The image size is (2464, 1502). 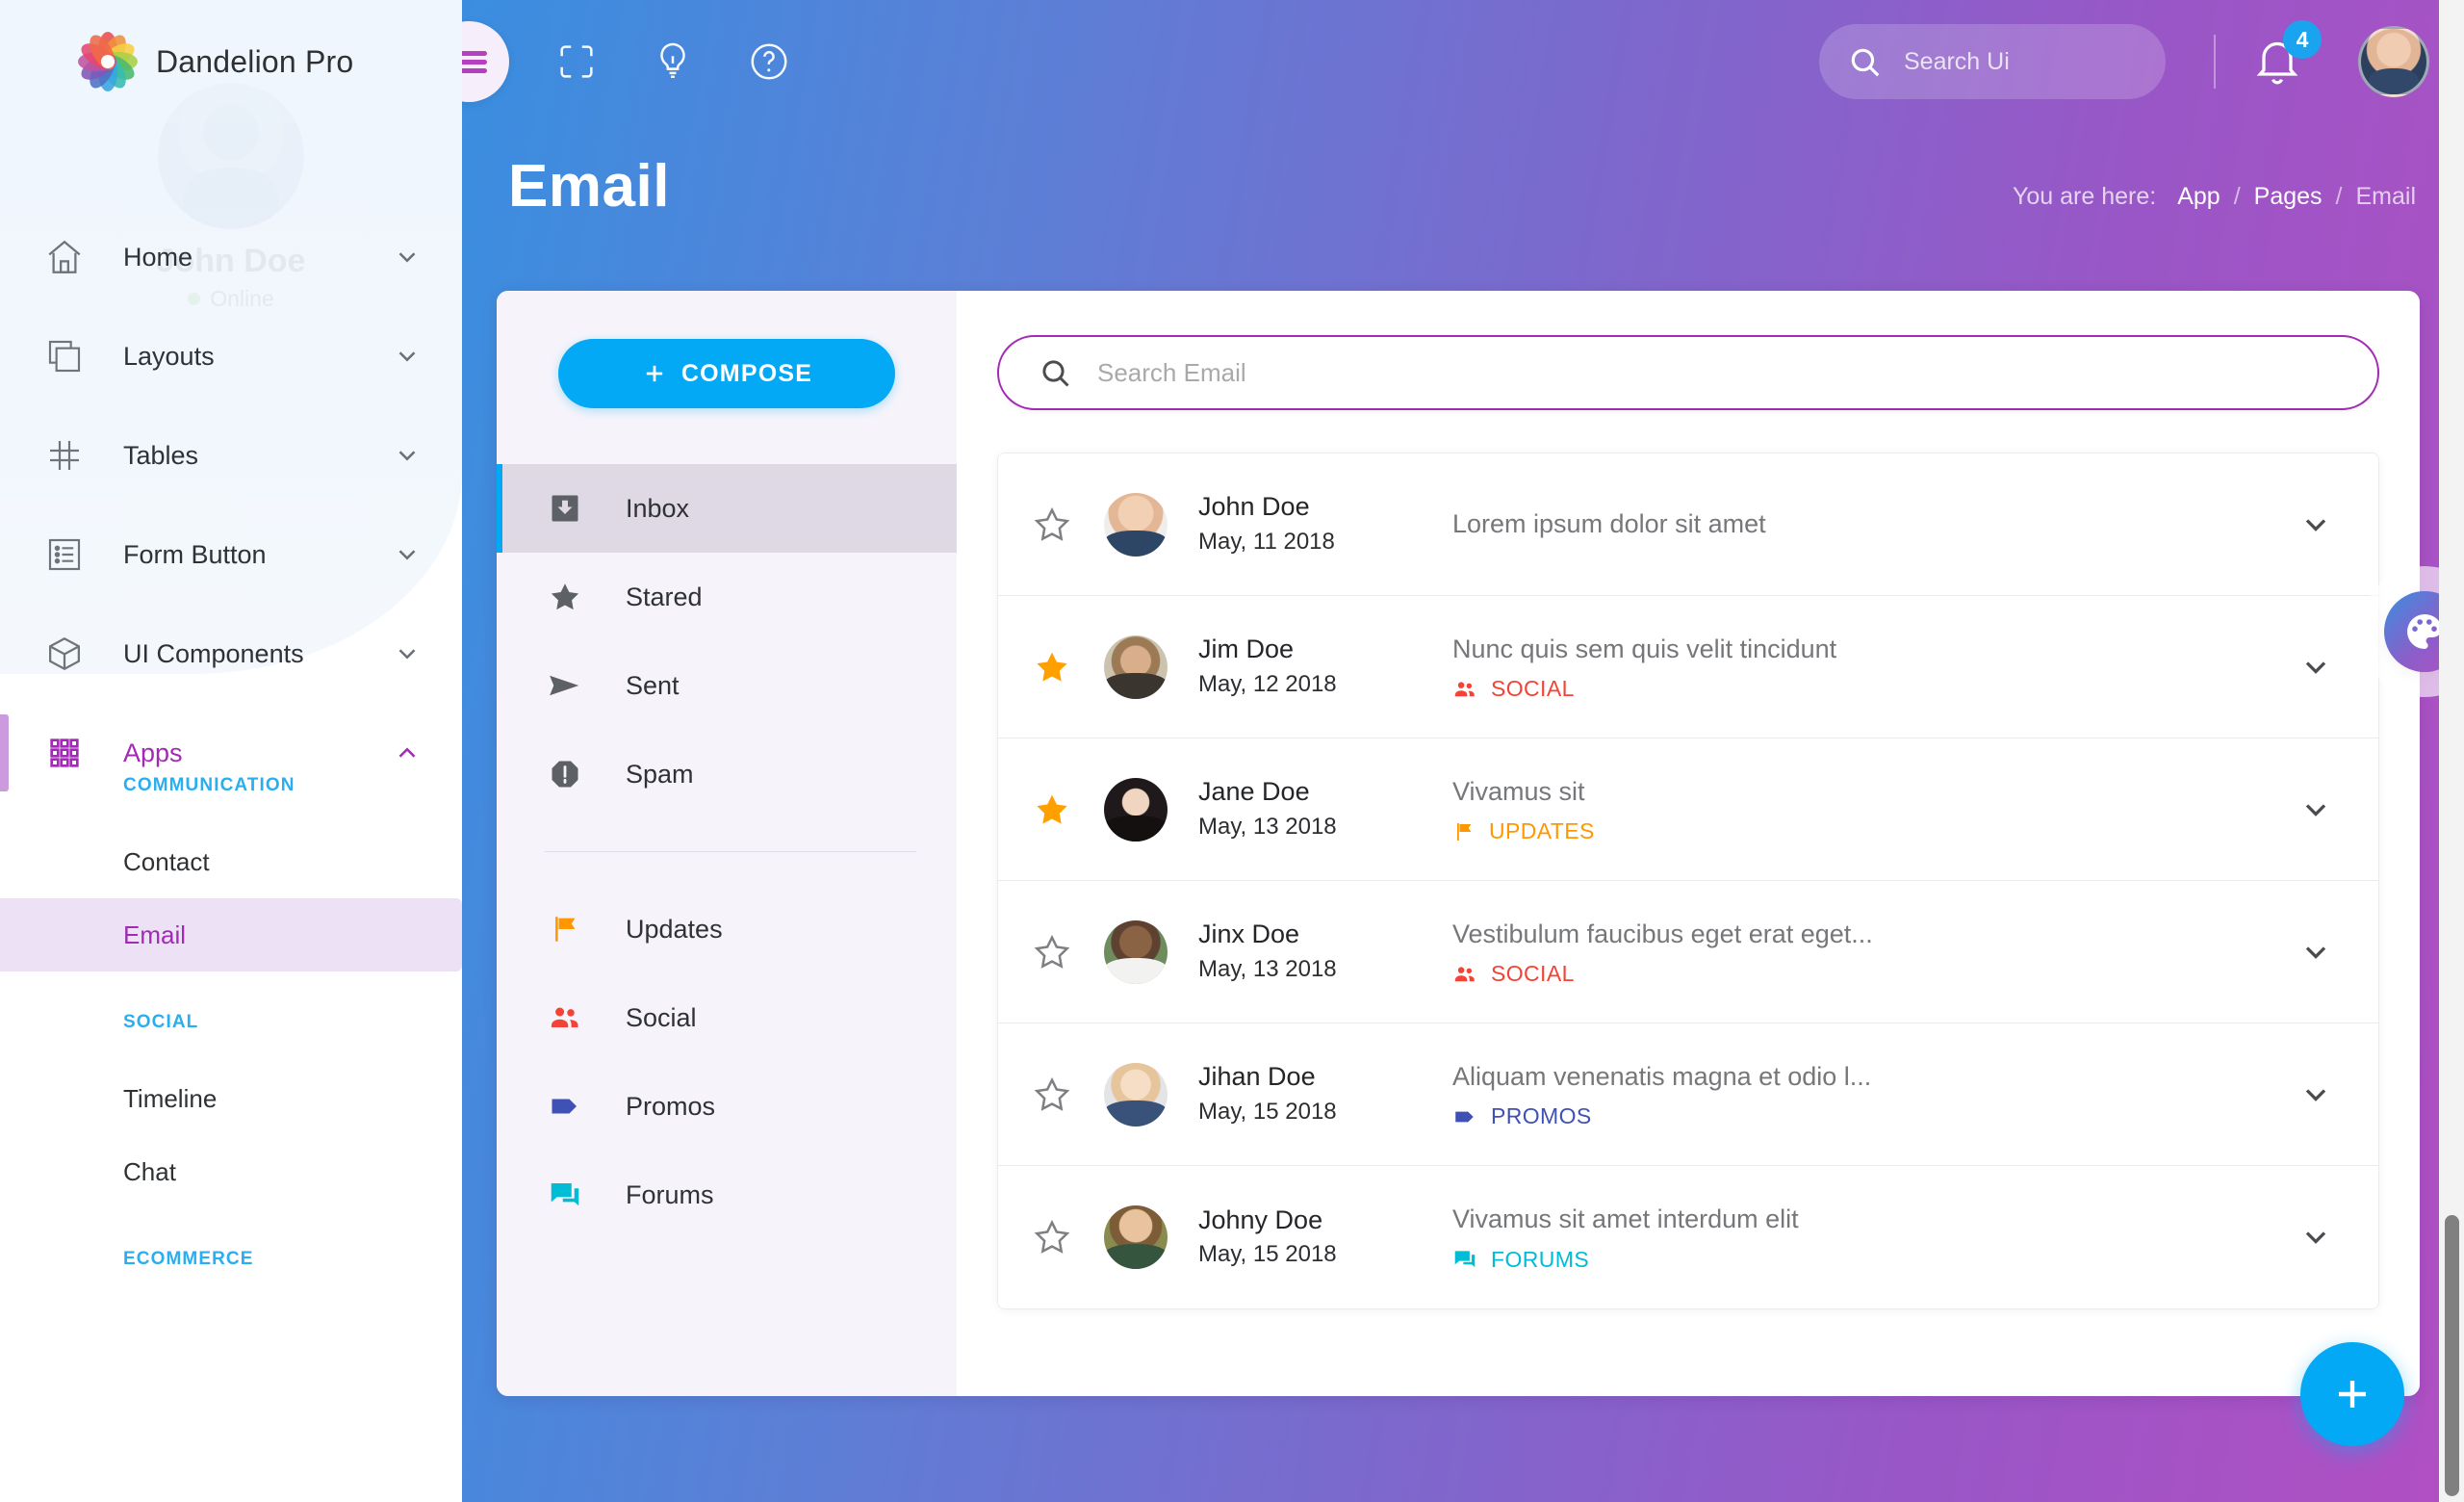 I want to click on inbox-icon, so click(x=565, y=508).